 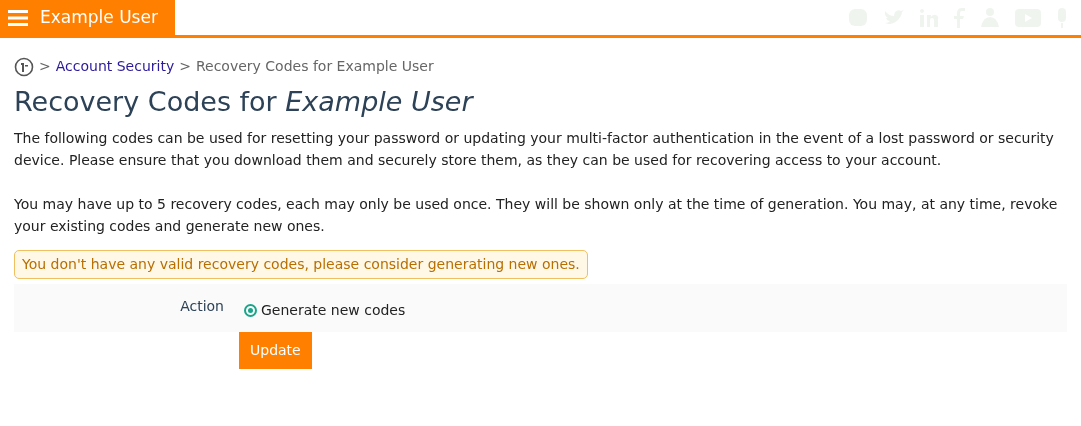 What do you see at coordinates (301, 264) in the screenshot?
I see `warning-message: You don't have any valid recovery codes, please consider generating new ones.` at bounding box center [301, 264].